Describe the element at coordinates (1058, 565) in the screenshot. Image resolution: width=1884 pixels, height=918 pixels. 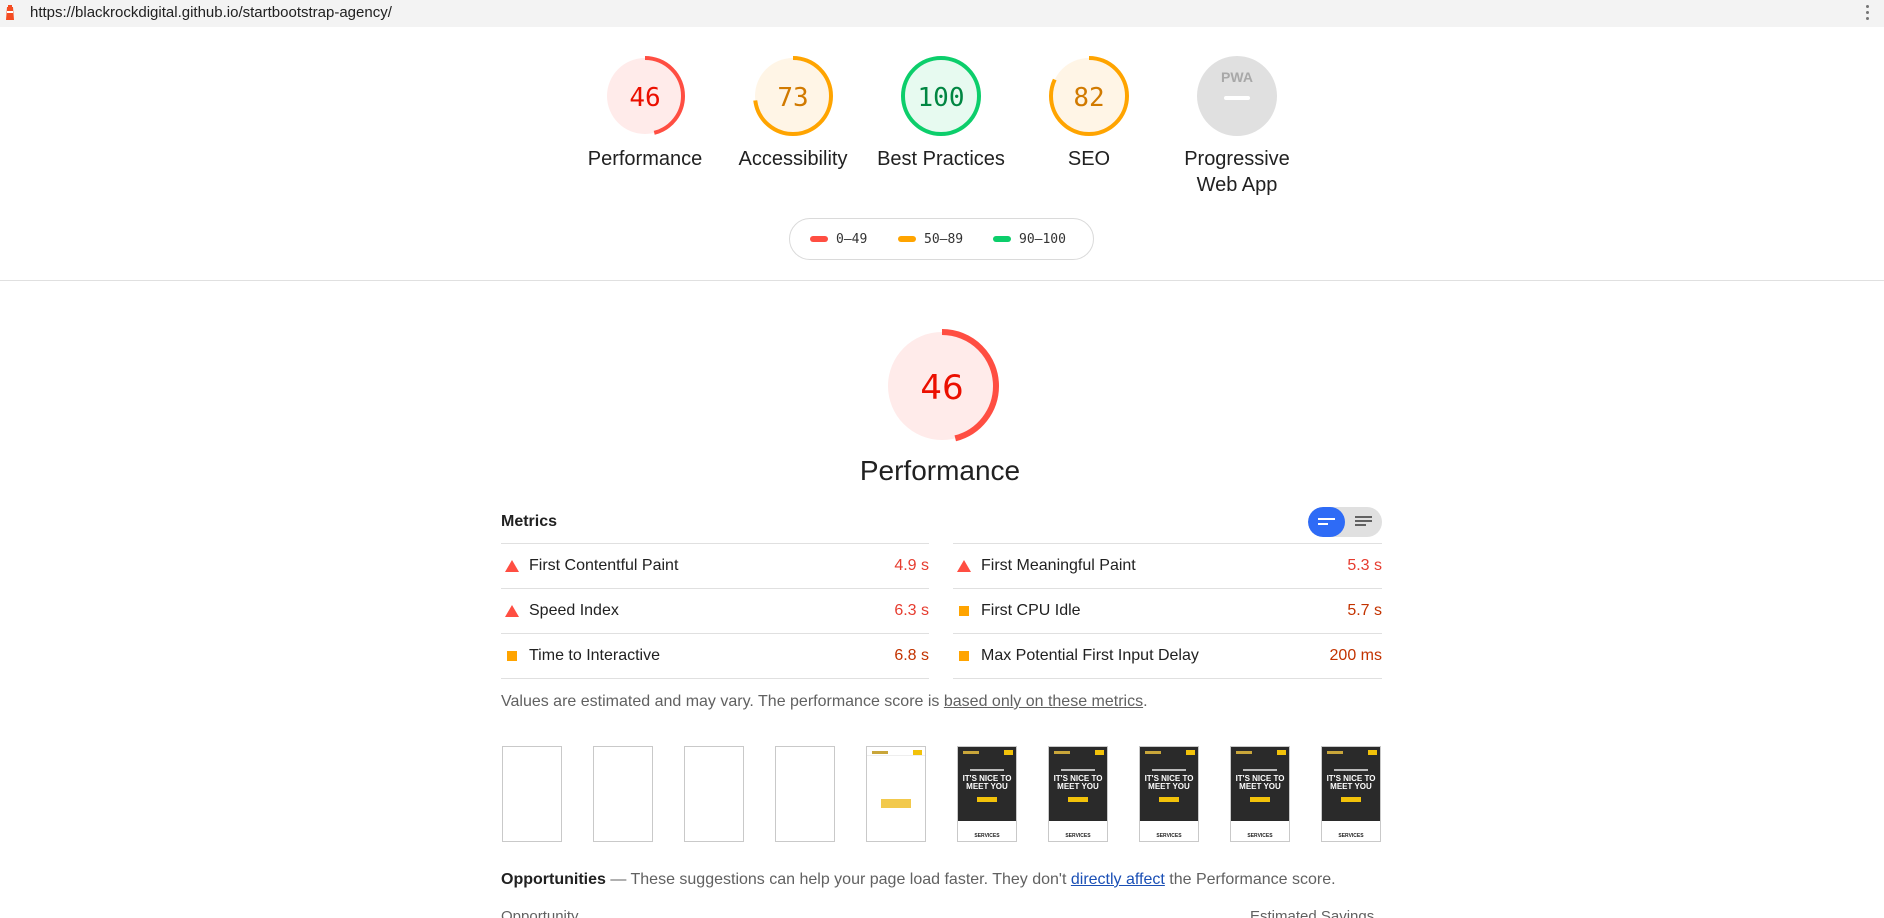
I see `metric-name: First Meaningful Paint` at that location.